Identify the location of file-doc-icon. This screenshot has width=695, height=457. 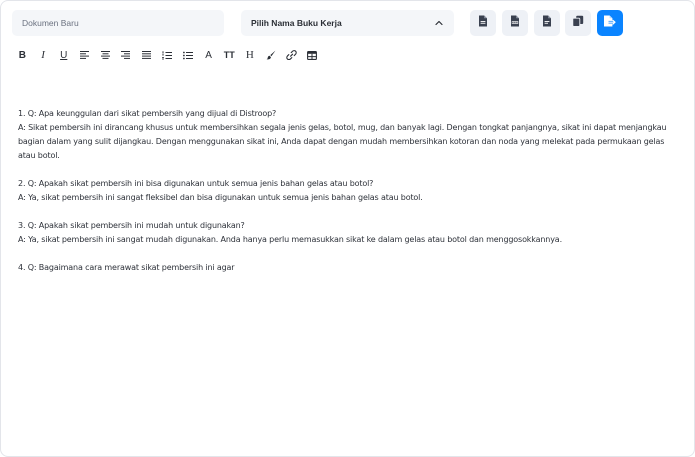
(483, 23).